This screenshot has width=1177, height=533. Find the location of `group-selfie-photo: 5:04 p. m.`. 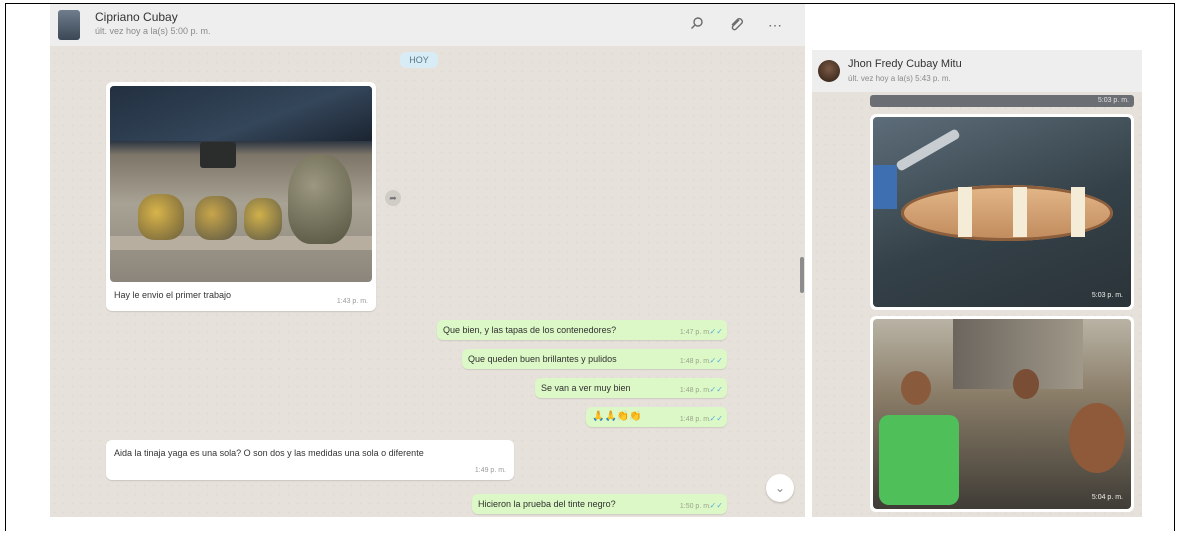

group-selfie-photo: 5:04 p. m. is located at coordinates (1002, 414).